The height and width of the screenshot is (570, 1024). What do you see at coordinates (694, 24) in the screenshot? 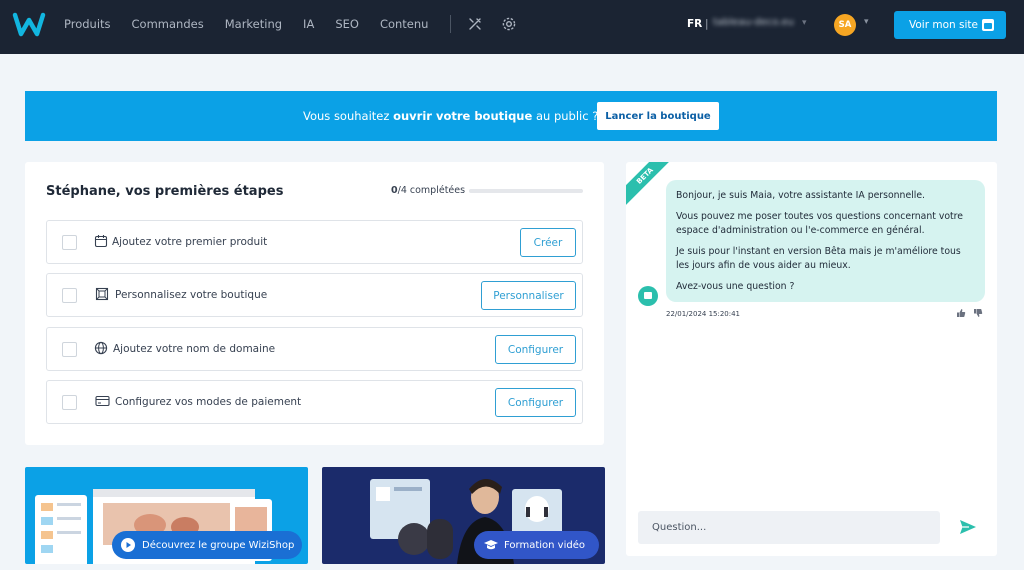
I see `language-selector: FR` at bounding box center [694, 24].